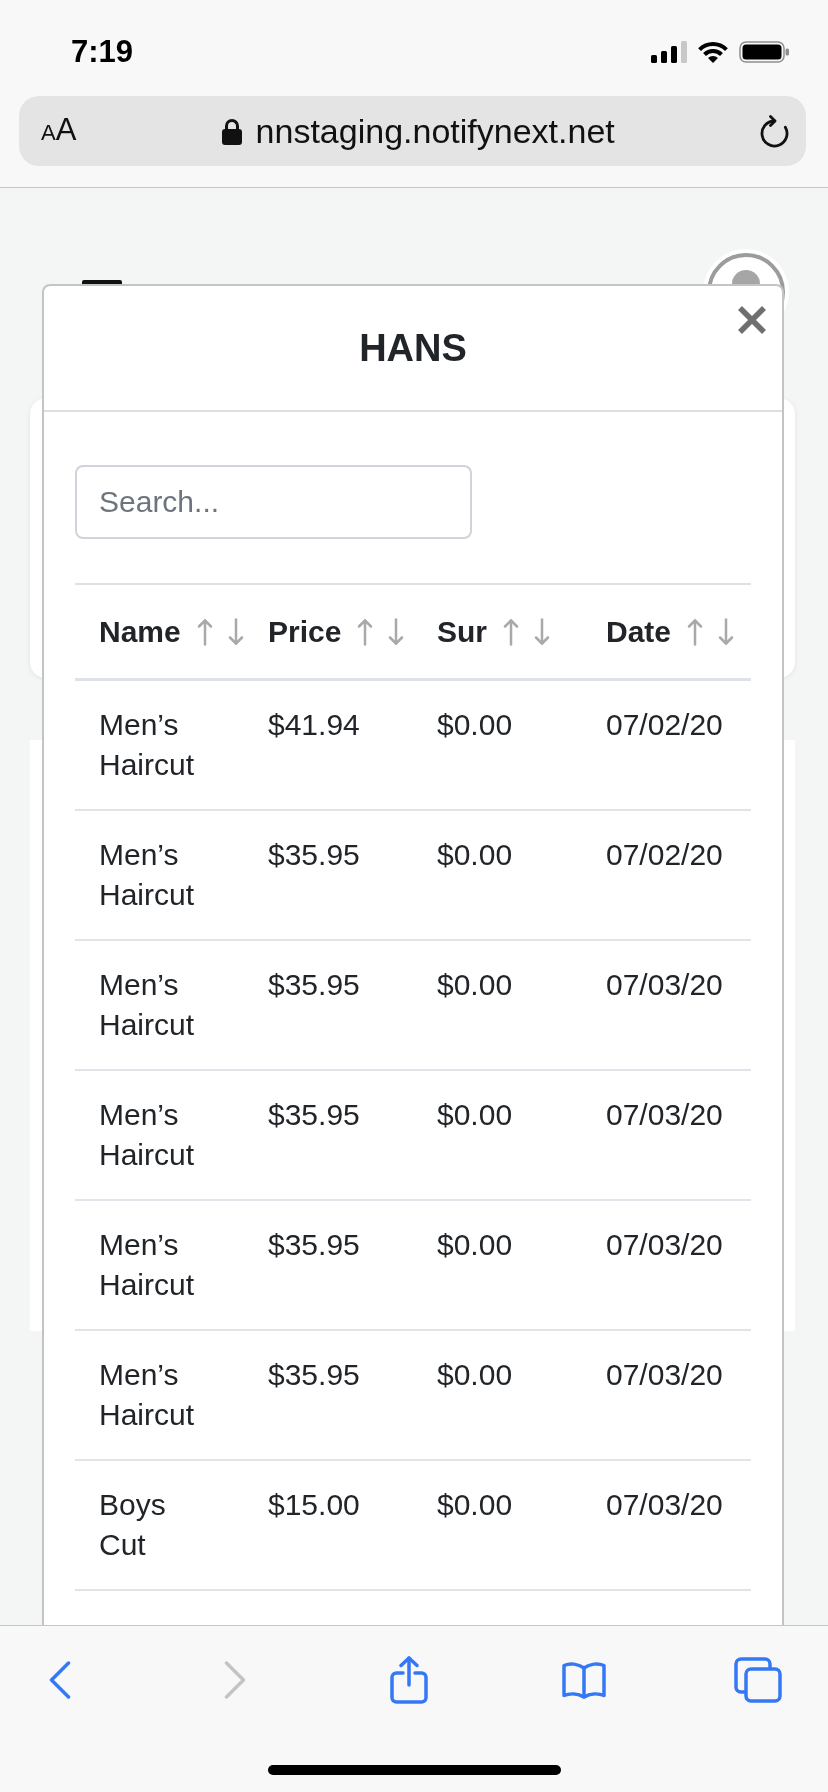 The image size is (828, 1792). Describe the element at coordinates (171, 631) in the screenshot. I see `column-header: Name` at that location.